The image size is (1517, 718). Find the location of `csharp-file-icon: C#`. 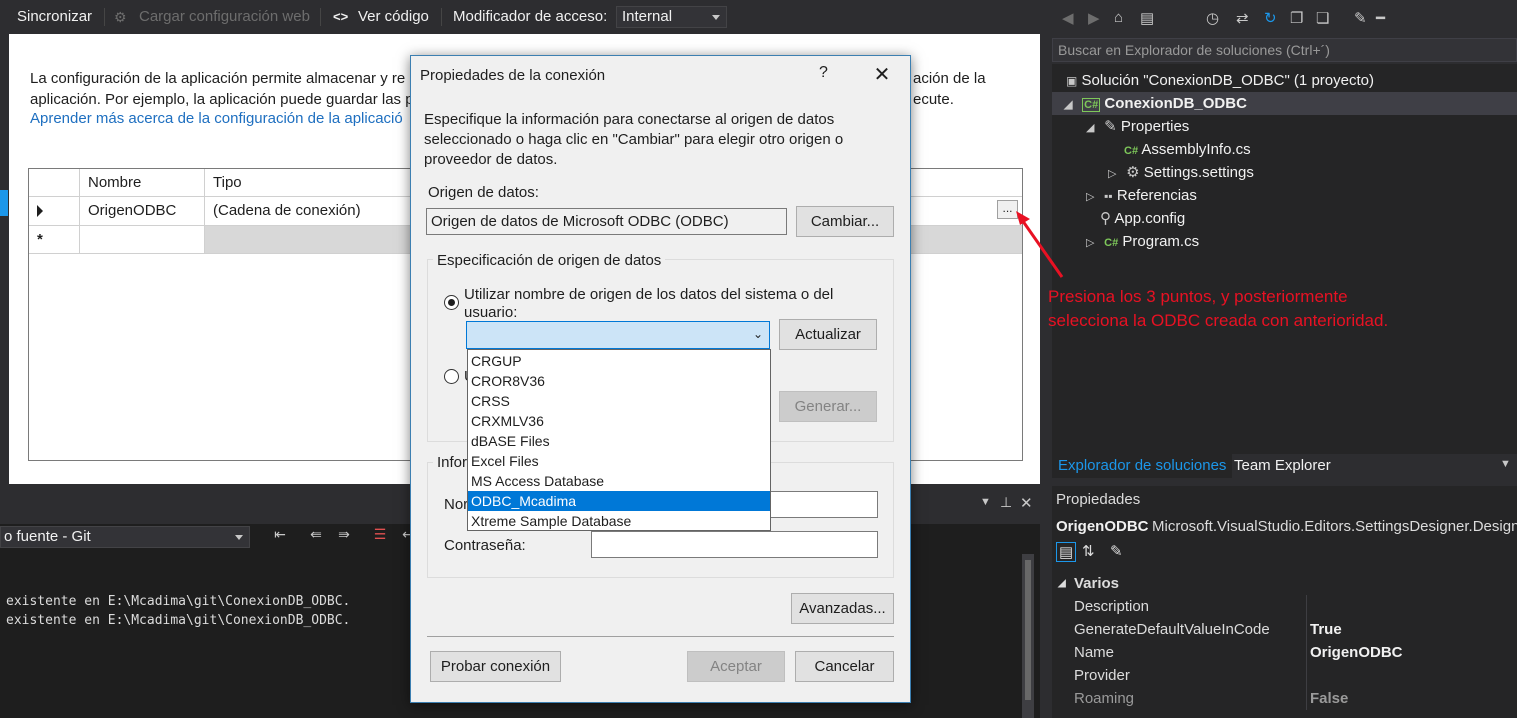

csharp-file-icon: C# is located at coordinates (1111, 243).